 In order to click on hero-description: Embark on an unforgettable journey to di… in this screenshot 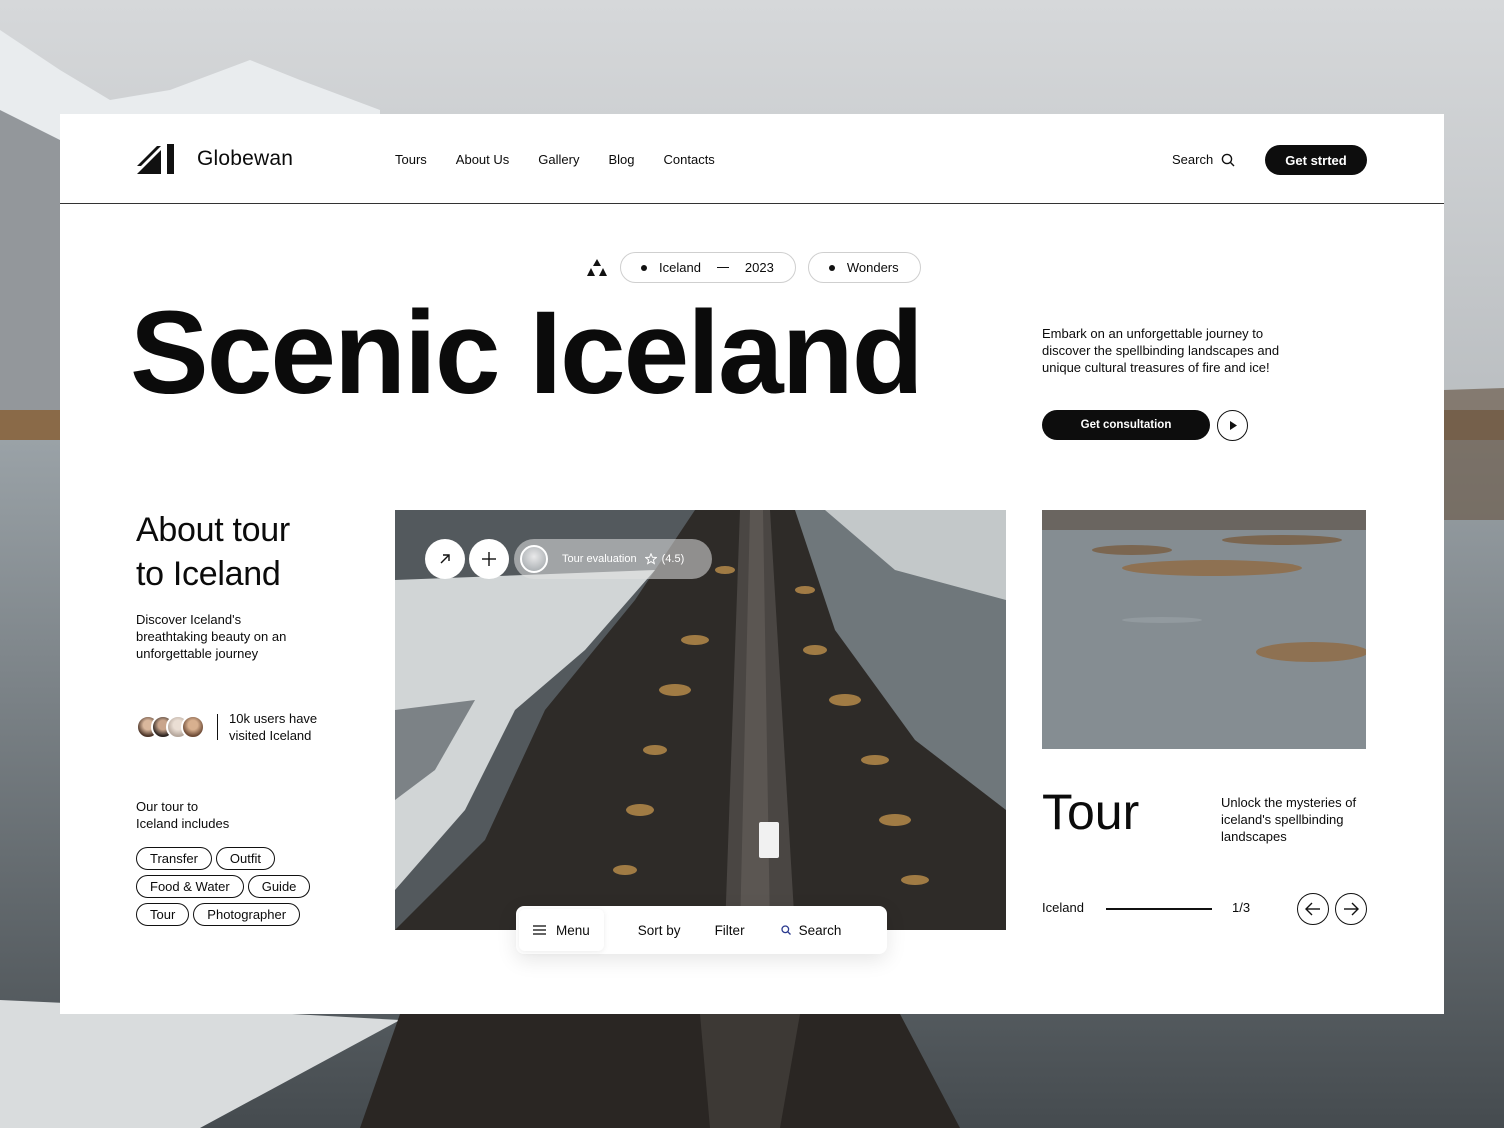, I will do `click(1161, 350)`.